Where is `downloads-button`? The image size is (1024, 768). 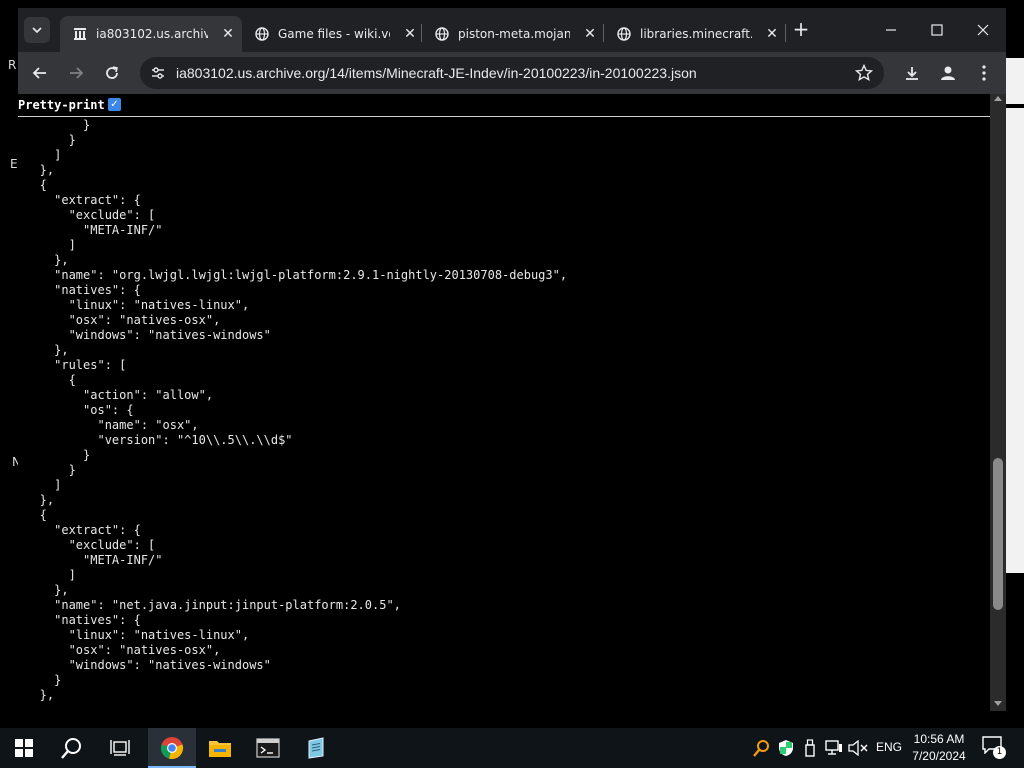
downloads-button is located at coordinates (912, 73).